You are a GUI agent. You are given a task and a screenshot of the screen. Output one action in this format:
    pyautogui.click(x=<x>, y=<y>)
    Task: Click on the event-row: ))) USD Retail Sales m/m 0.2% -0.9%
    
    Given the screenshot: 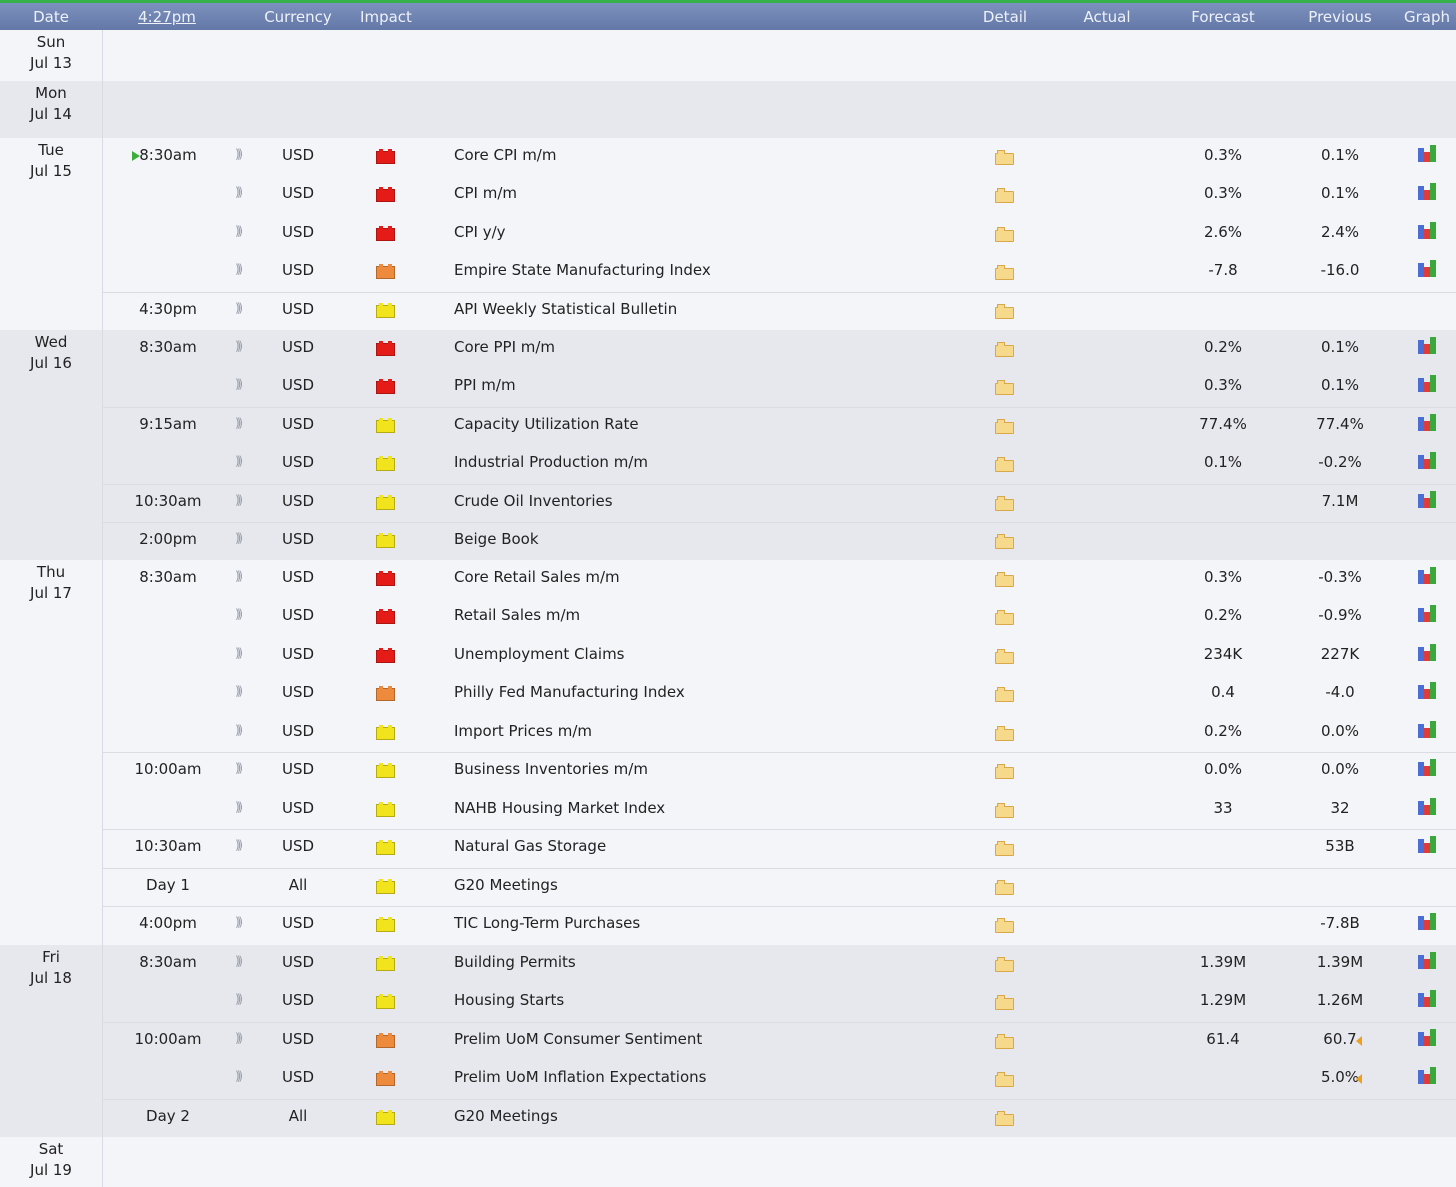 What is the action you would take?
    pyautogui.click(x=728, y=617)
    